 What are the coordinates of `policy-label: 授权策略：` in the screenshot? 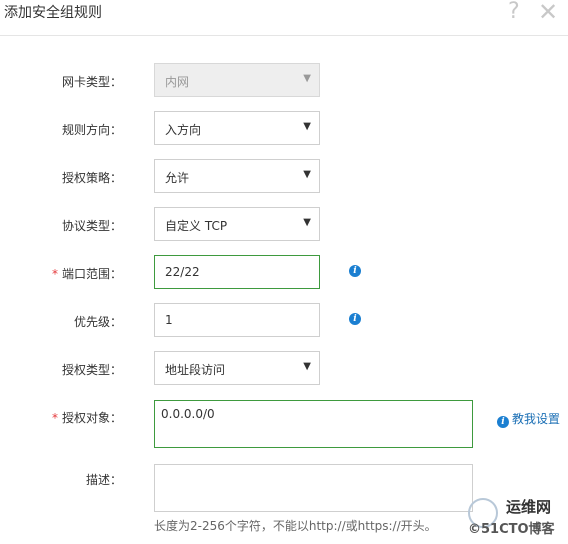 It's located at (91, 178).